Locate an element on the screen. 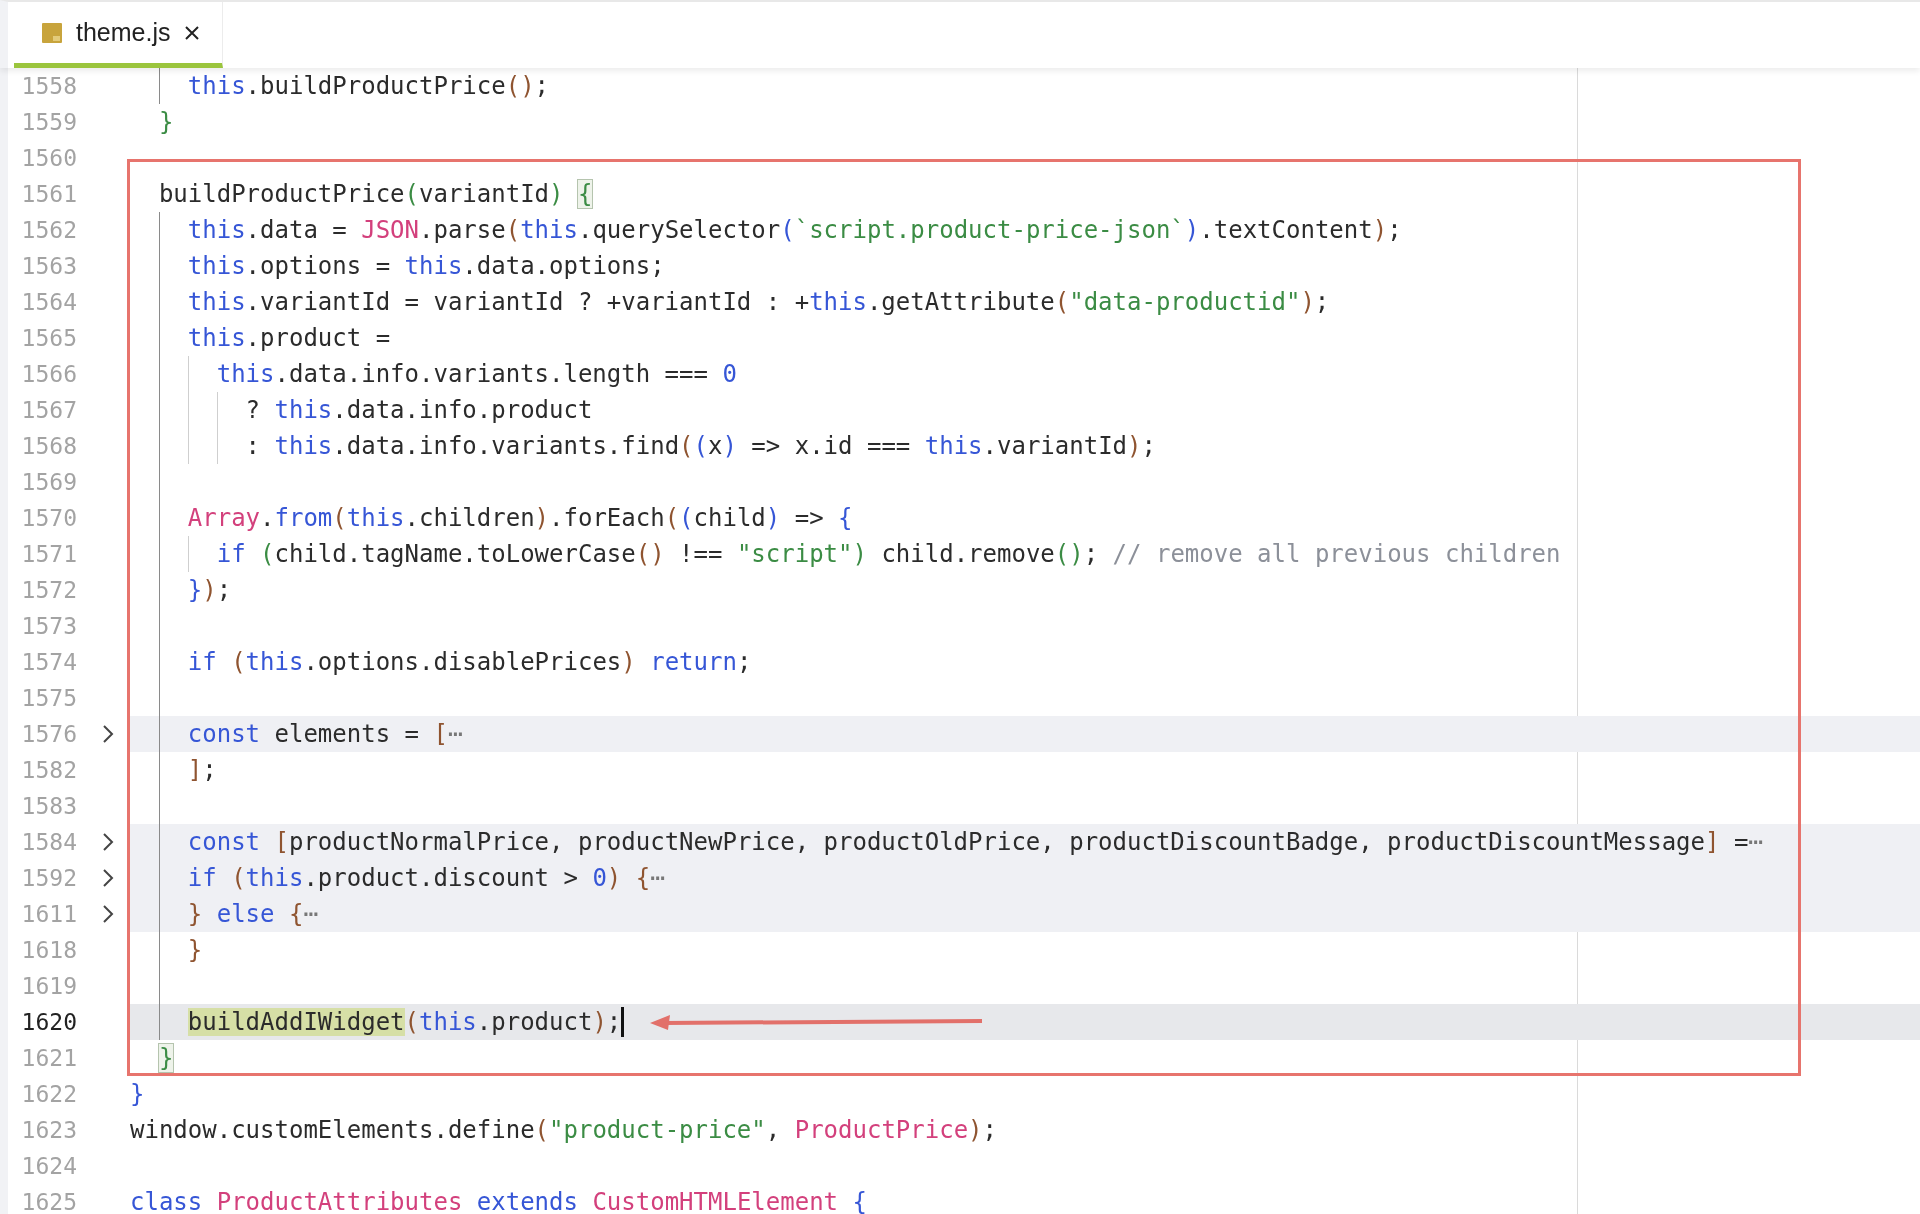  line-number: 1619 is located at coordinates (48, 986).